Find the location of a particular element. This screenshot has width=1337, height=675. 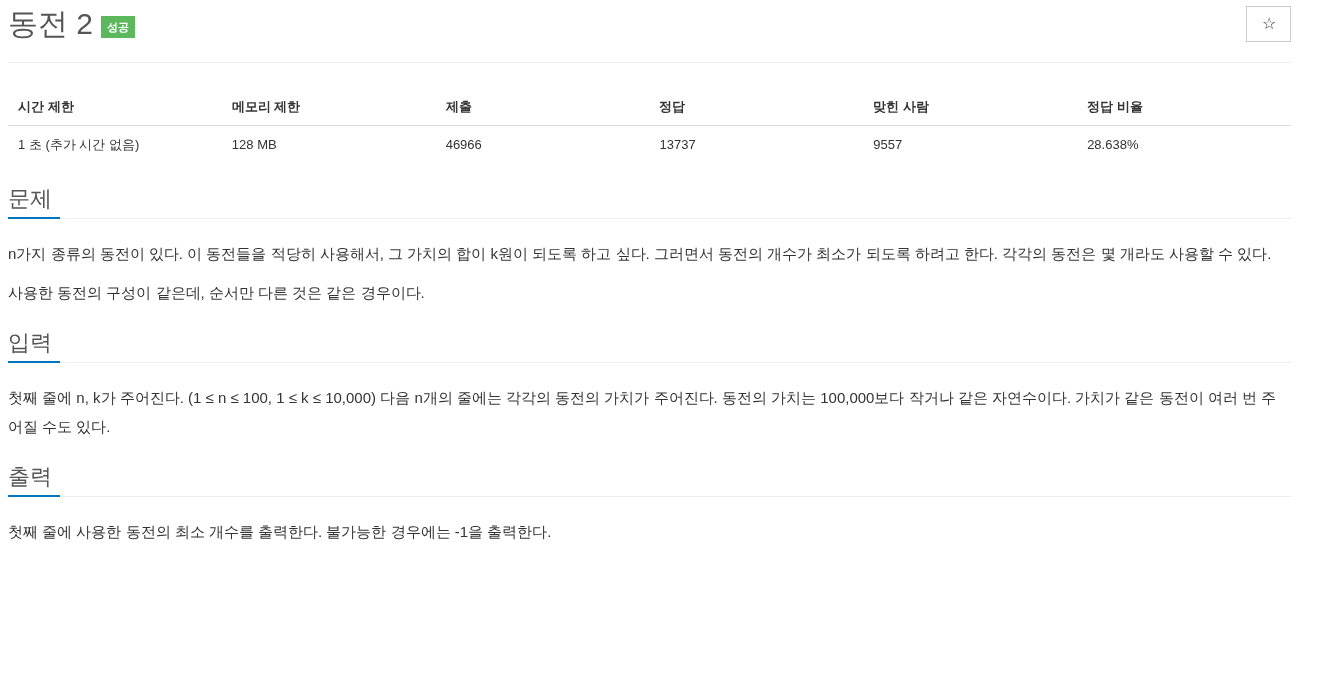

table-cell: 46966 is located at coordinates (542, 144).